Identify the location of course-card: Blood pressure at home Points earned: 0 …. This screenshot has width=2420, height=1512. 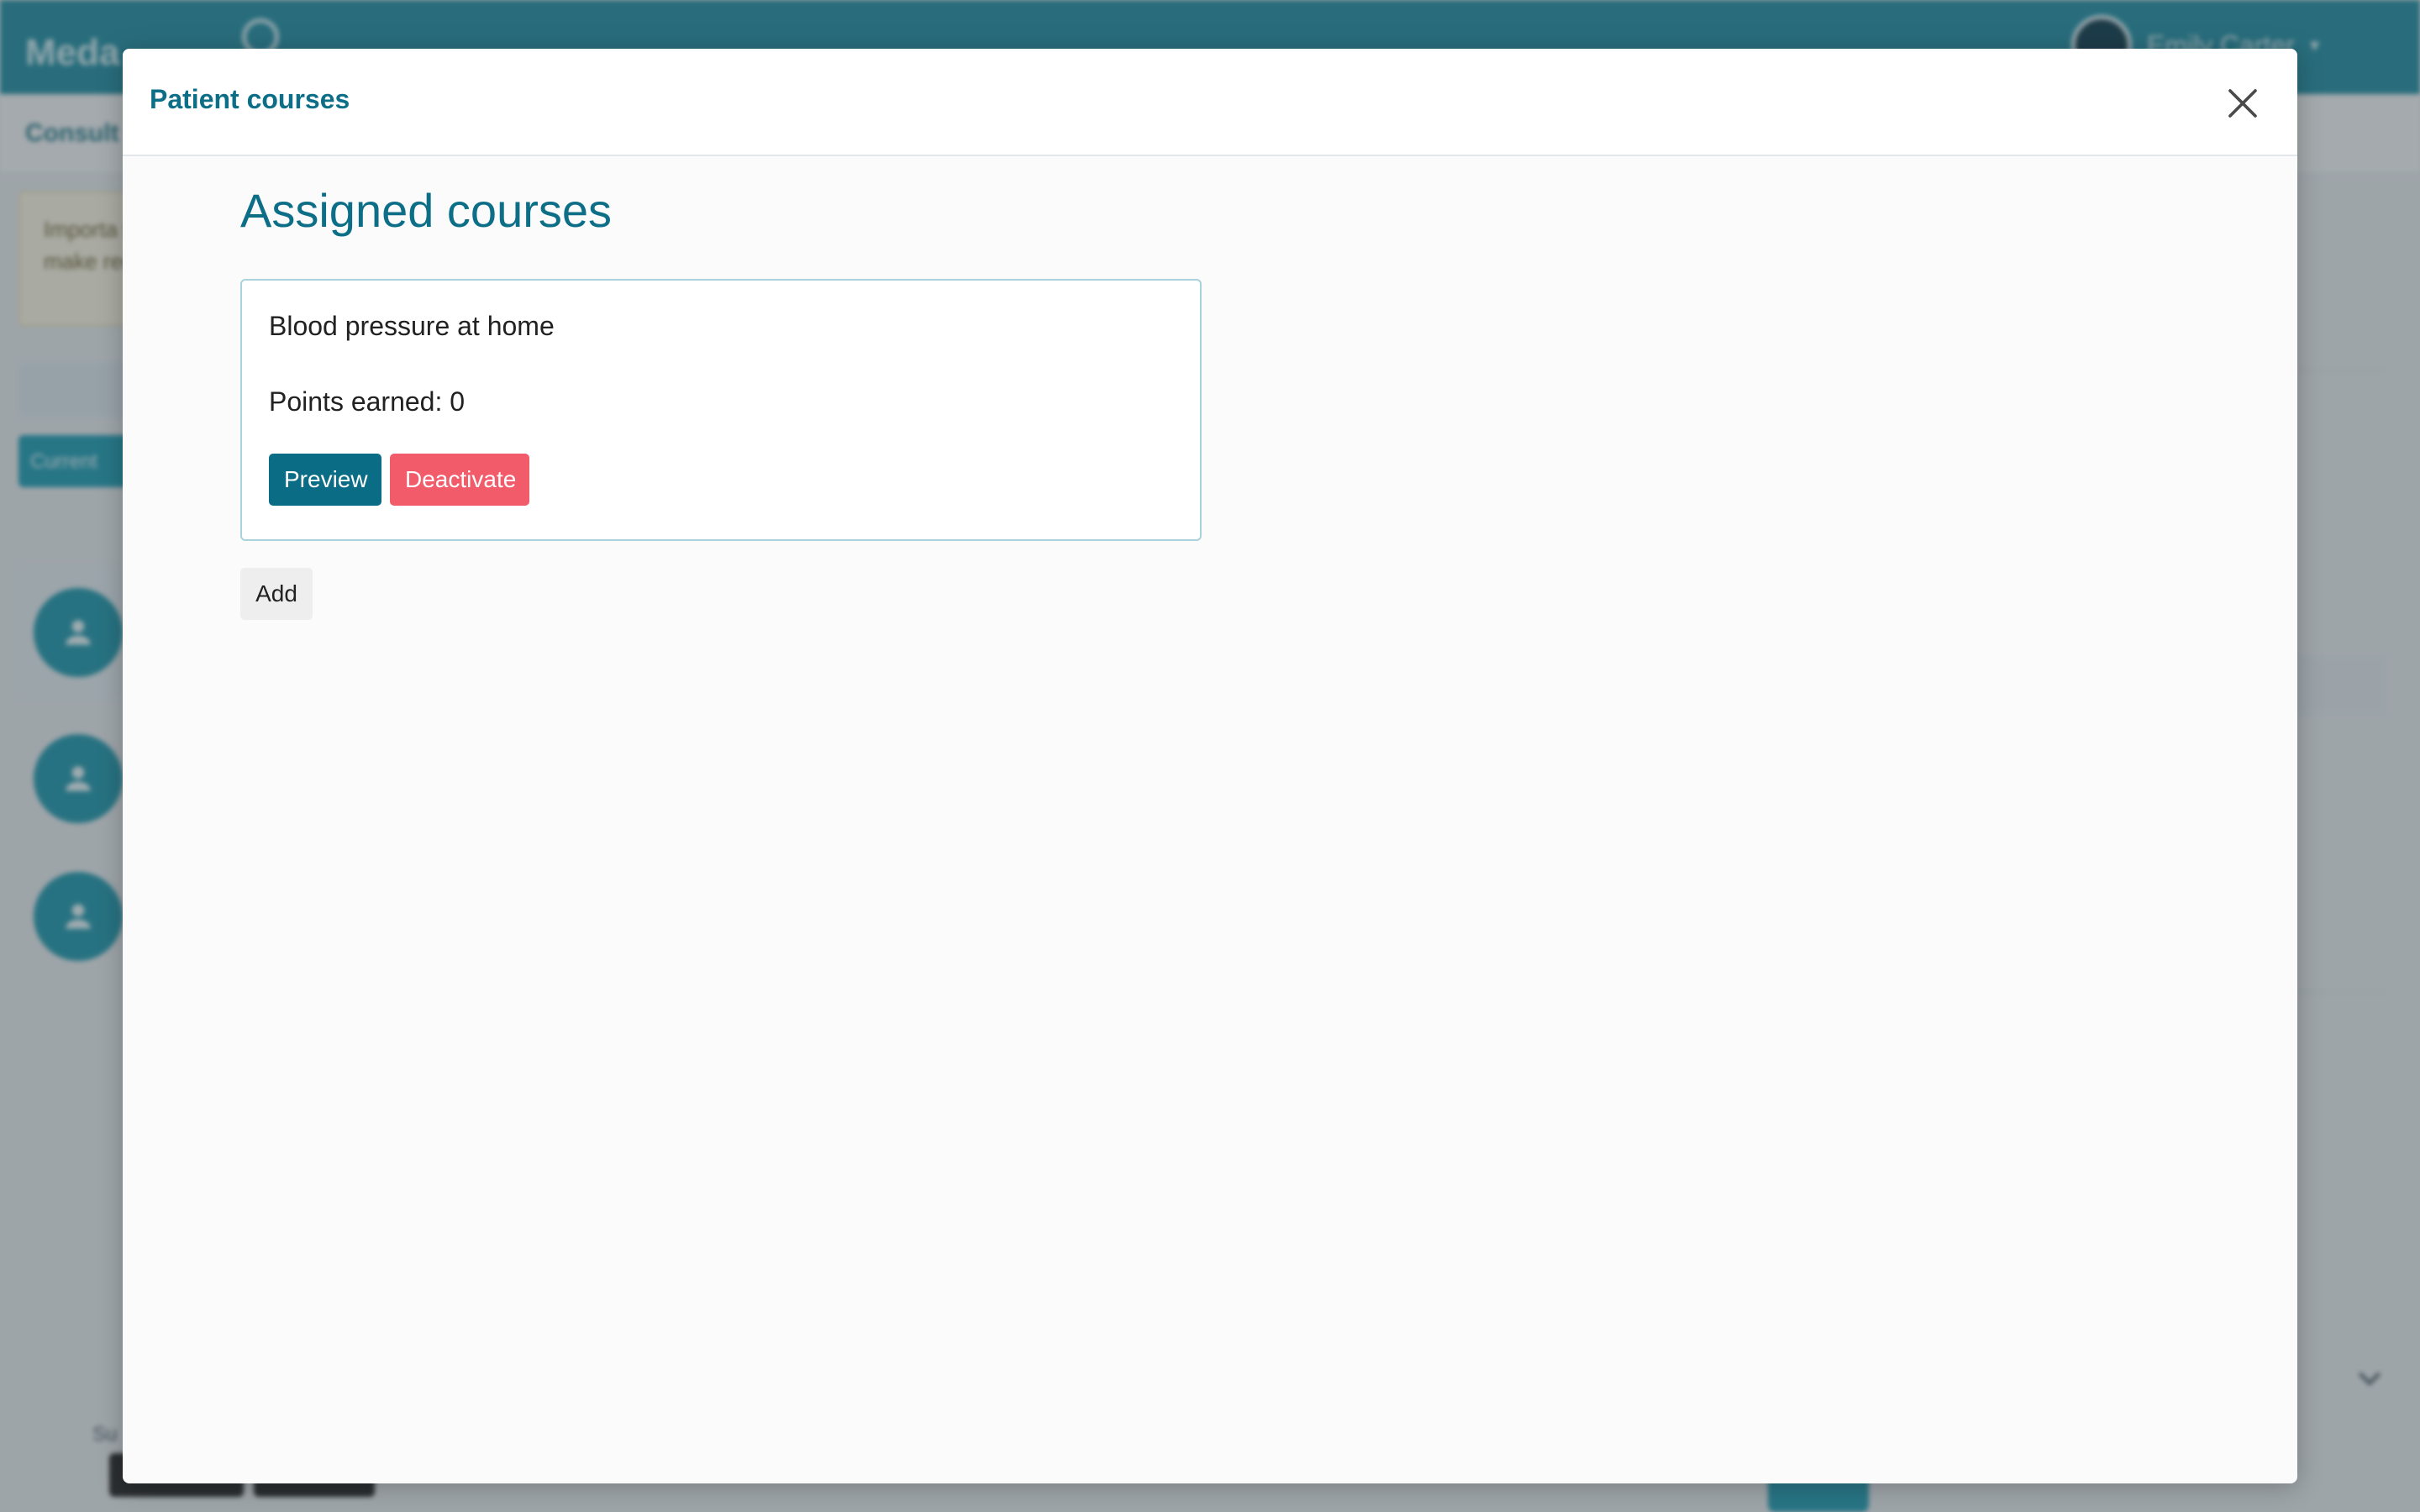
(721, 410).